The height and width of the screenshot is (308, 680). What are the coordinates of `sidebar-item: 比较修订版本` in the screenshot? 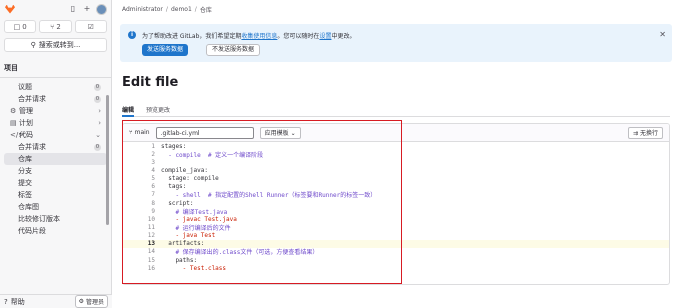 It's located at (55, 219).